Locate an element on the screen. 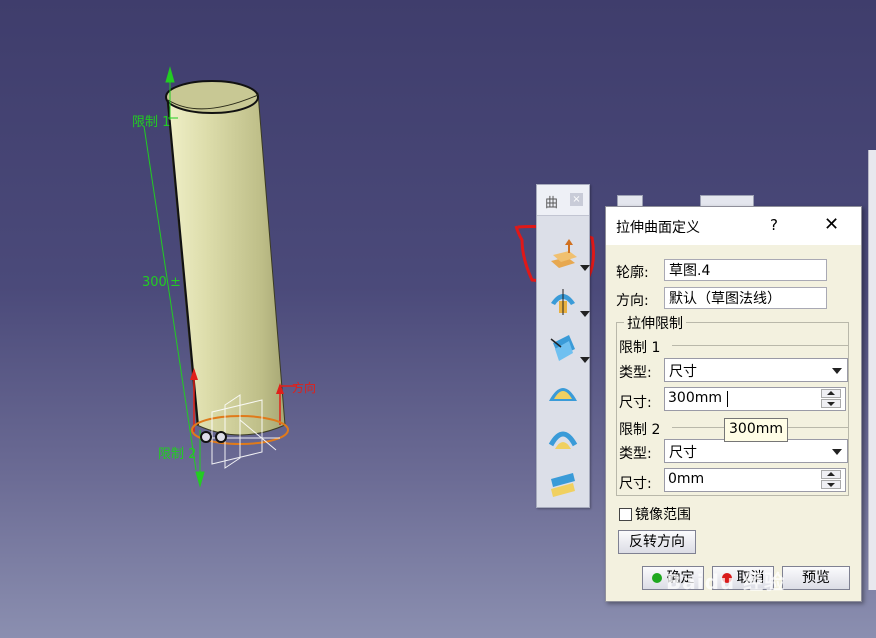 This screenshot has width=876, height=638. ok-indicator-icon is located at coordinates (656, 578).